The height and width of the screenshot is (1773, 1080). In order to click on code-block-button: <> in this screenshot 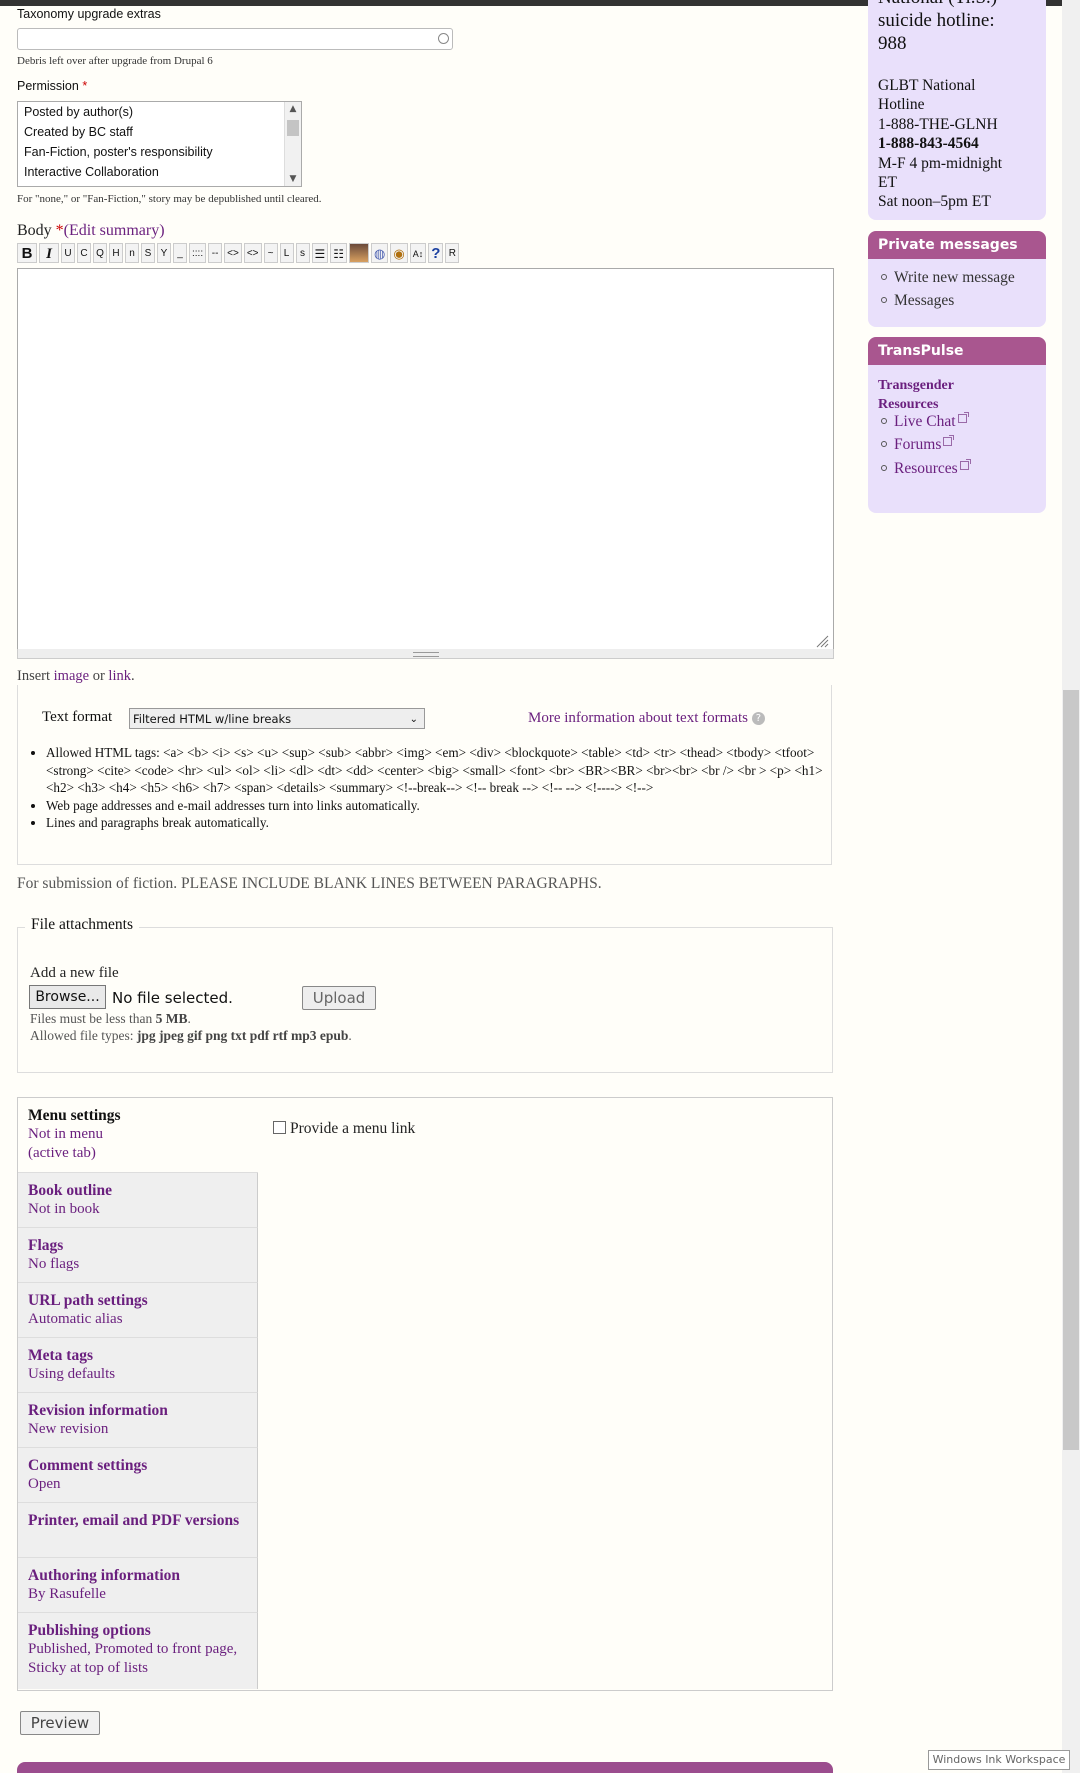, I will do `click(252, 253)`.